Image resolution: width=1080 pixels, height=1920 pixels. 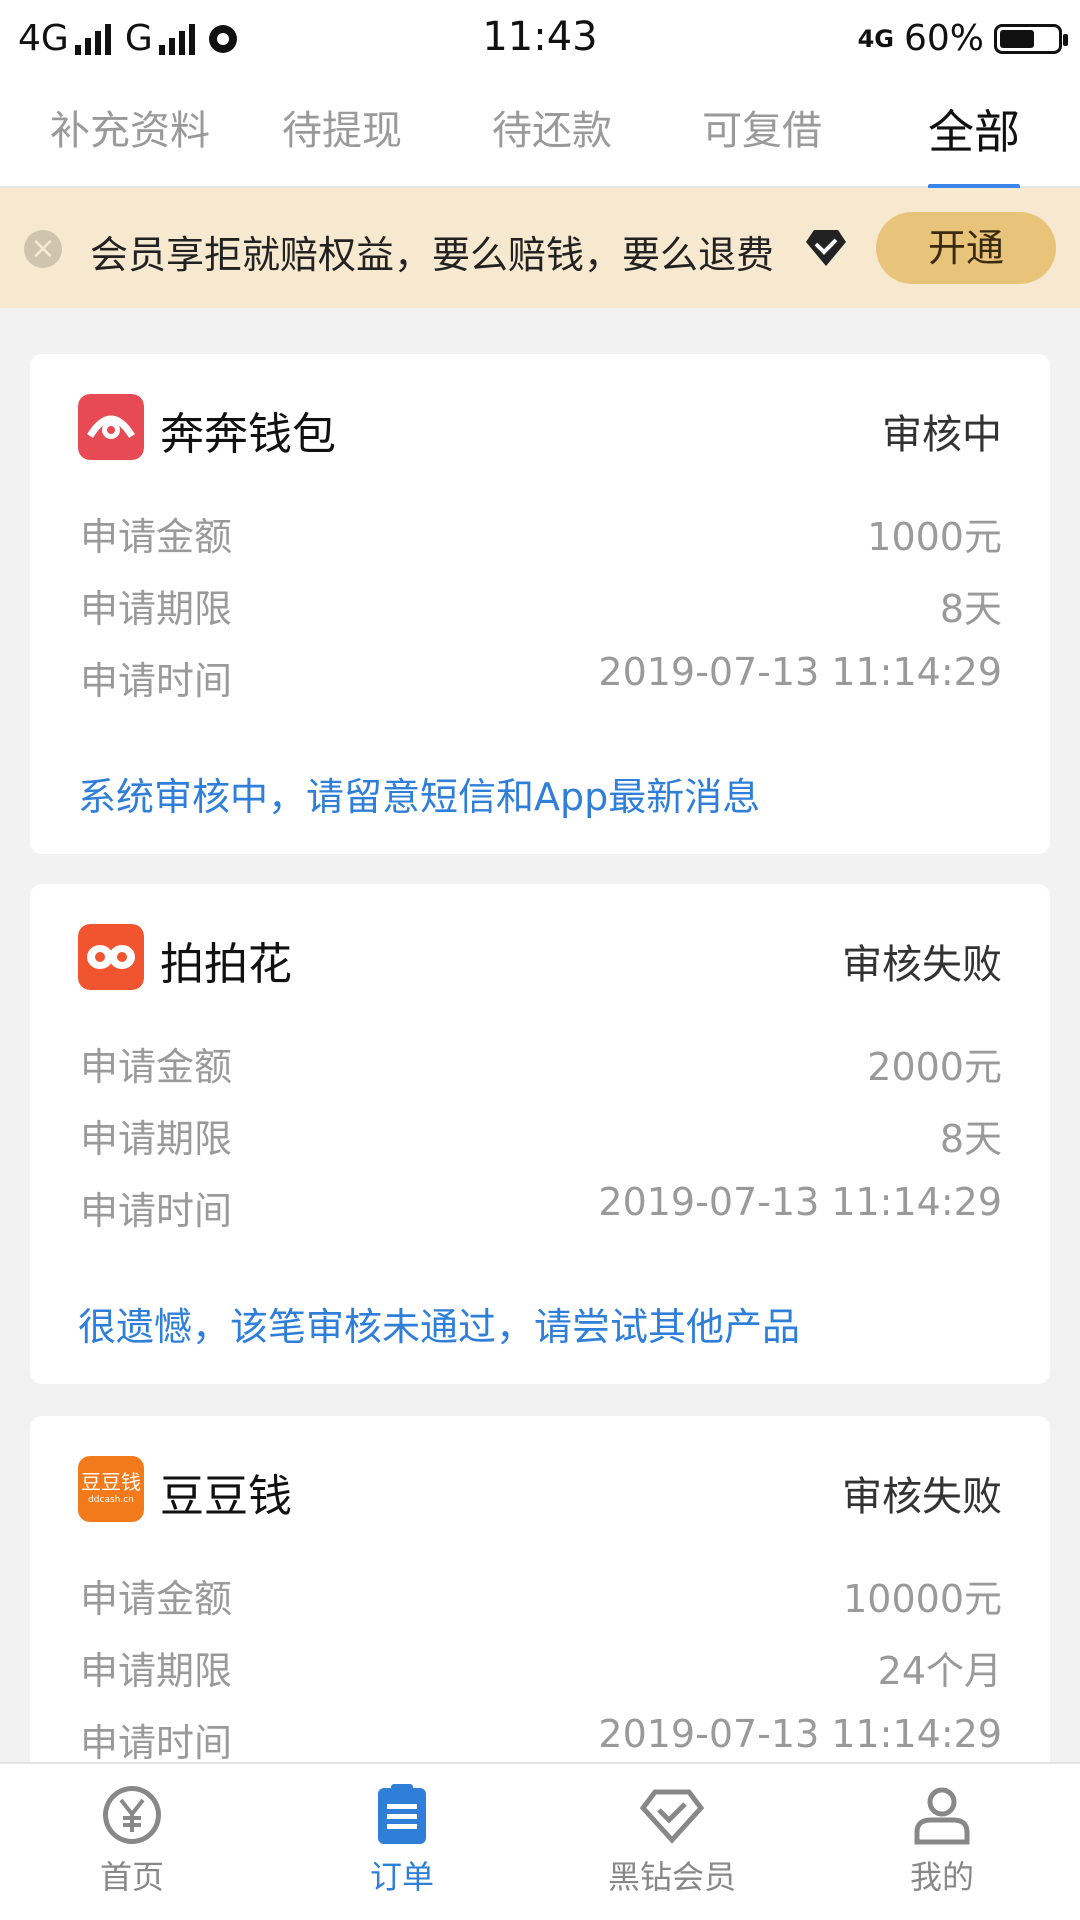 What do you see at coordinates (43, 249) in the screenshot?
I see `close-icon: ×` at bounding box center [43, 249].